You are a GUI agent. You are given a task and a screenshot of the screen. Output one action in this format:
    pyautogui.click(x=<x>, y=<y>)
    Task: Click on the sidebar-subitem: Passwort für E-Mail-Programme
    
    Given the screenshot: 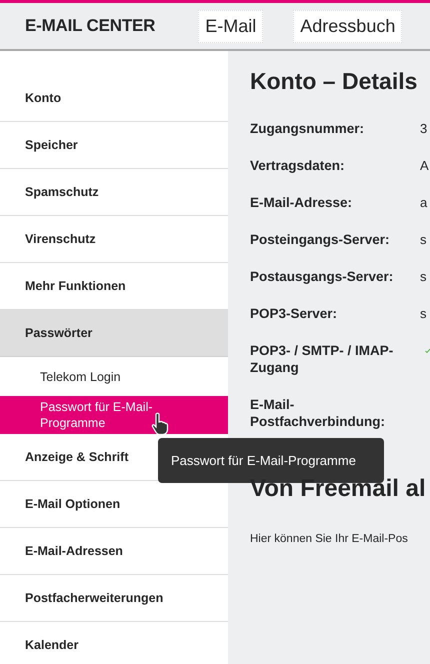 What is the action you would take?
    pyautogui.click(x=114, y=415)
    